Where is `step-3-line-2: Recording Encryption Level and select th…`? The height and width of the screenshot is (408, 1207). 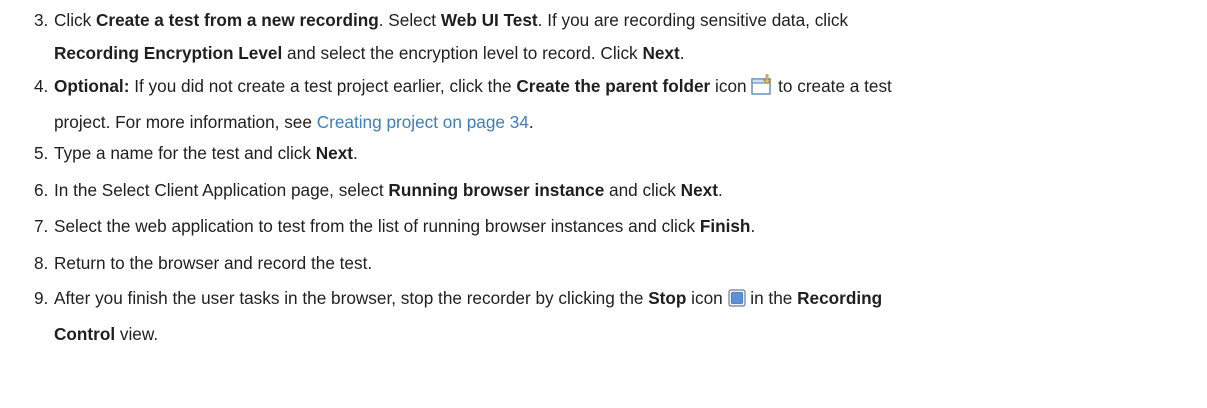
step-3-line-2: Recording Encryption Level and select th… is located at coordinates (369, 53).